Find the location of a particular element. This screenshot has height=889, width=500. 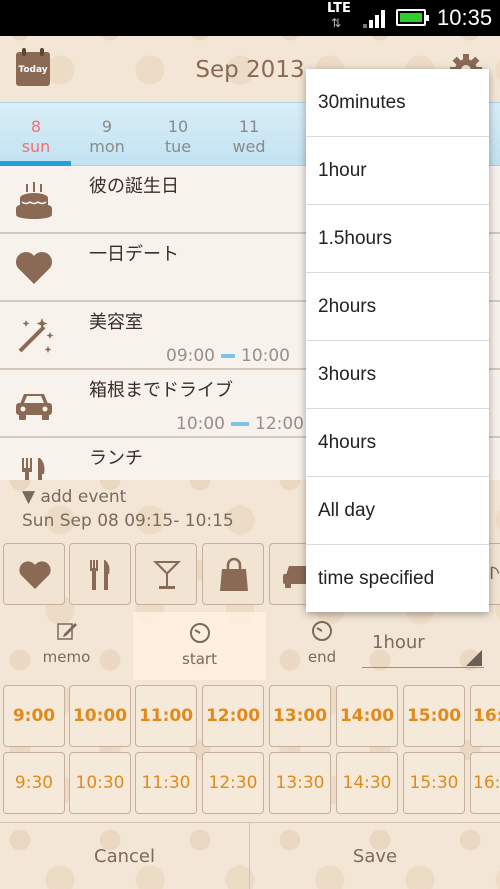

event-title: 一日デート is located at coordinates (134, 254).